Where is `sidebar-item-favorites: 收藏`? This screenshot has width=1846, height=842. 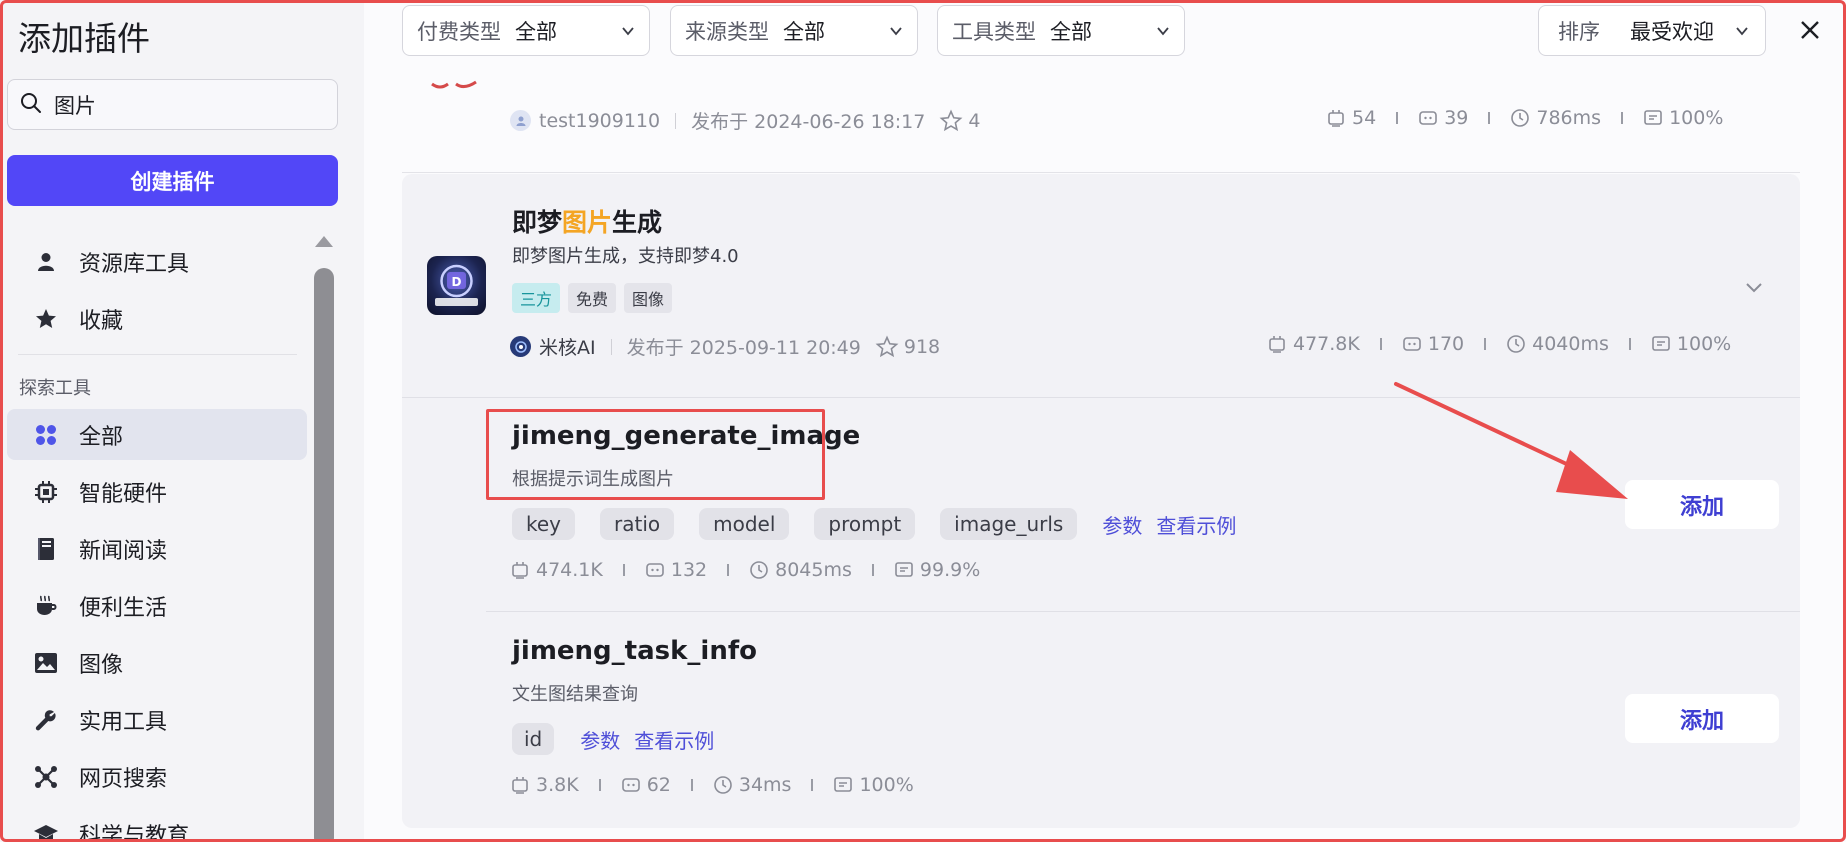 sidebar-item-favorites: 收藏 is located at coordinates (157, 318).